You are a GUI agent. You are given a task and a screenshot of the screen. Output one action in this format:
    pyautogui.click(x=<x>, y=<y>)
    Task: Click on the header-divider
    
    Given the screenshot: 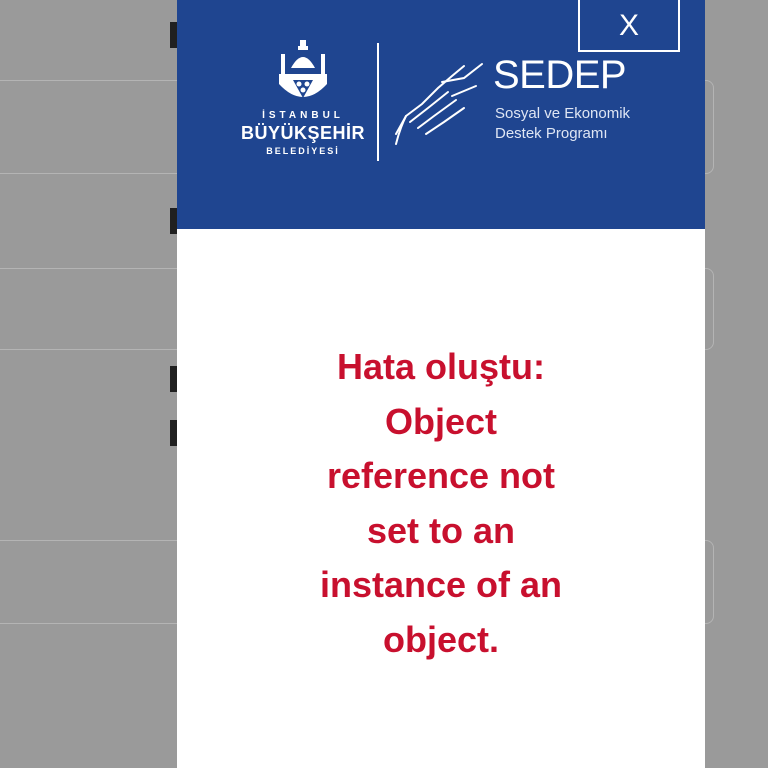 What is the action you would take?
    pyautogui.click(x=378, y=102)
    